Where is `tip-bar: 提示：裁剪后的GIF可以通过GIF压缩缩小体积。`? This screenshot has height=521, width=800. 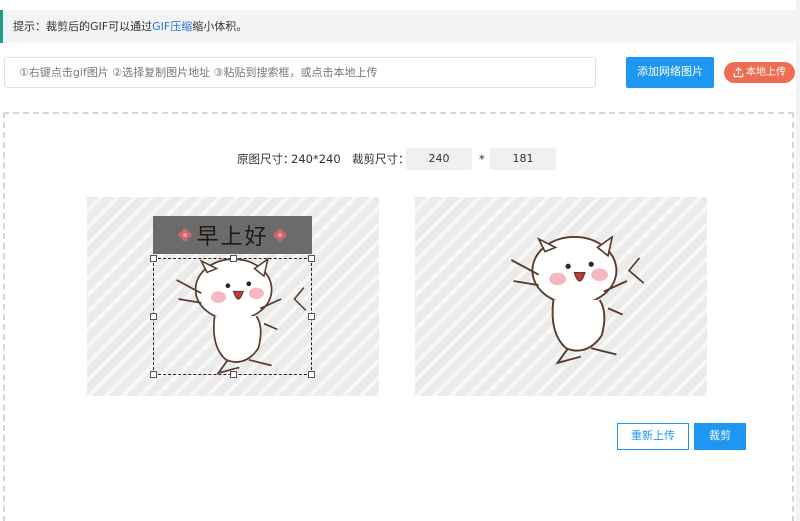
tip-bar: 提示：裁剪后的GIF可以通过GIF压缩缩小体积。 is located at coordinates (400, 26).